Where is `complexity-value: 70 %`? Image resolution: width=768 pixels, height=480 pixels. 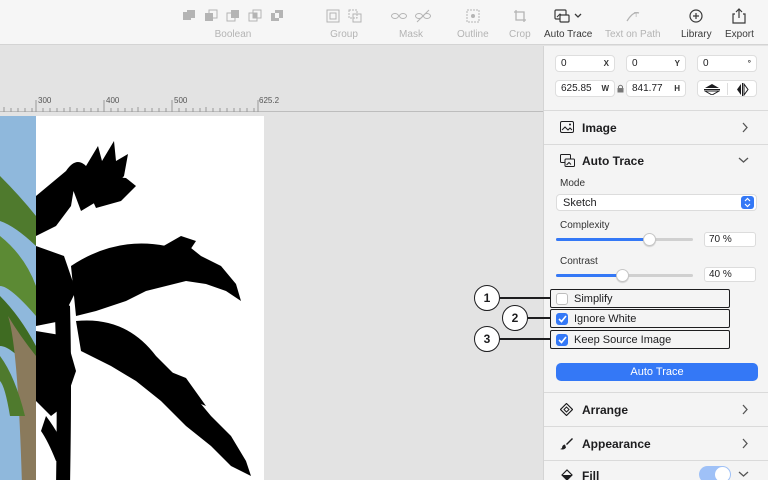
complexity-value: 70 % is located at coordinates (720, 239).